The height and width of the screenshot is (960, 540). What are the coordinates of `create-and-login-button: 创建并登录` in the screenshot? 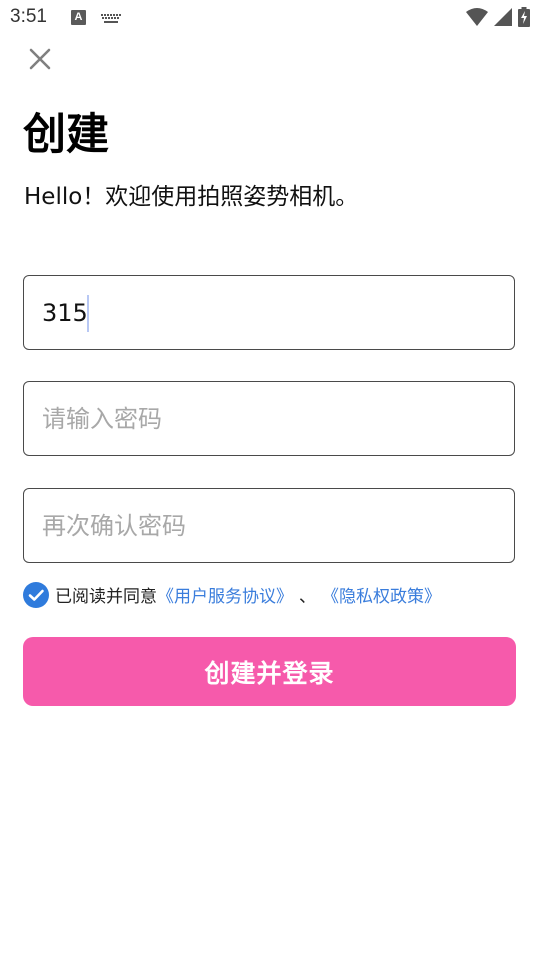 It's located at (269, 671).